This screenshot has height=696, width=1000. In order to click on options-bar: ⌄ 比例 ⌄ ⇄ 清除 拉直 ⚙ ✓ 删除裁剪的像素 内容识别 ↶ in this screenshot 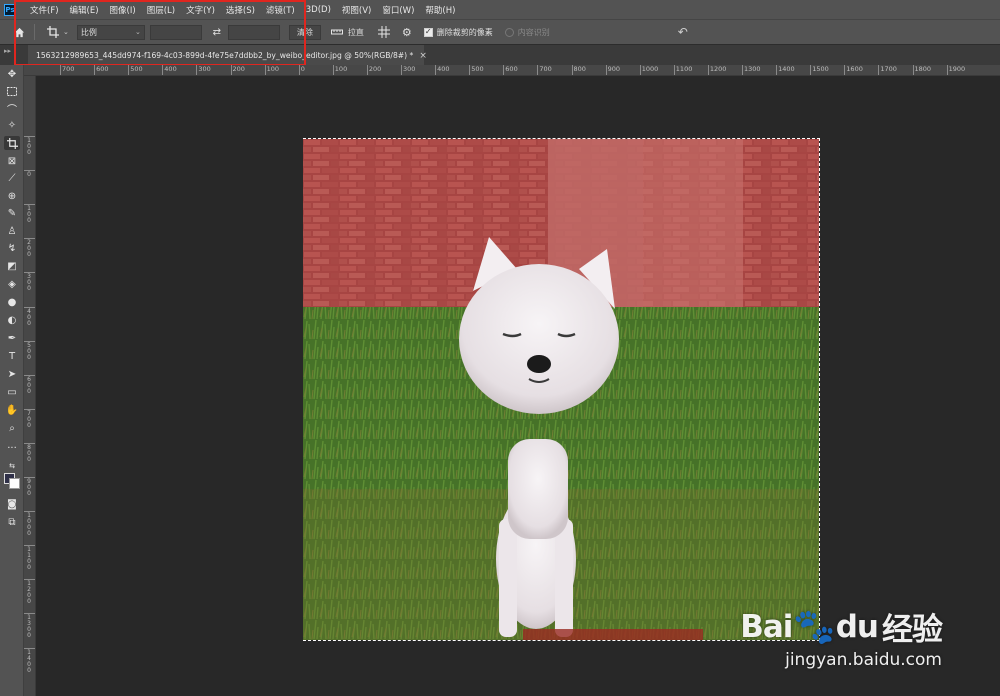, I will do `click(500, 31)`.